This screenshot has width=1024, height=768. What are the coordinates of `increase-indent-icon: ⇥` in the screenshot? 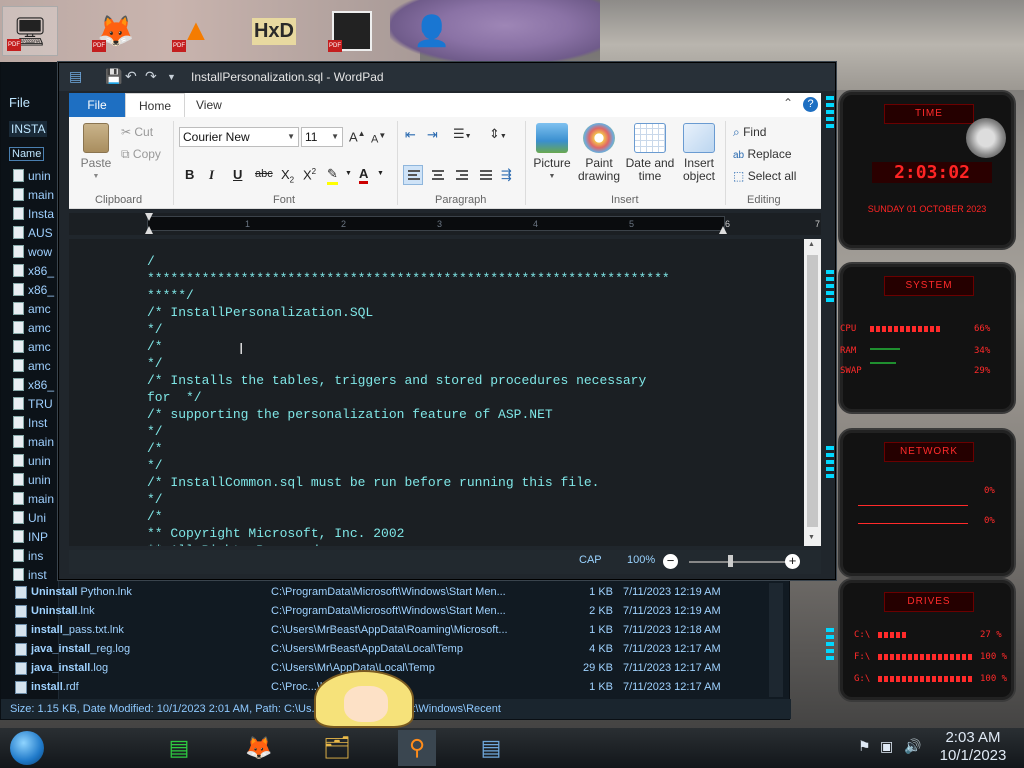 It's located at (432, 135).